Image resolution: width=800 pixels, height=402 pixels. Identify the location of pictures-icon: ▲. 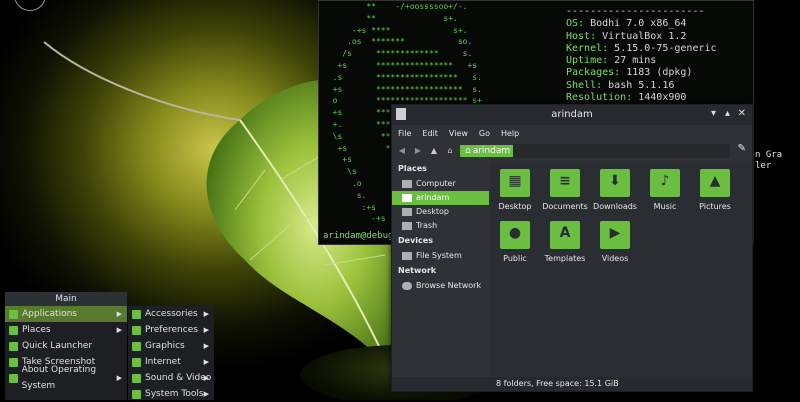
(715, 183).